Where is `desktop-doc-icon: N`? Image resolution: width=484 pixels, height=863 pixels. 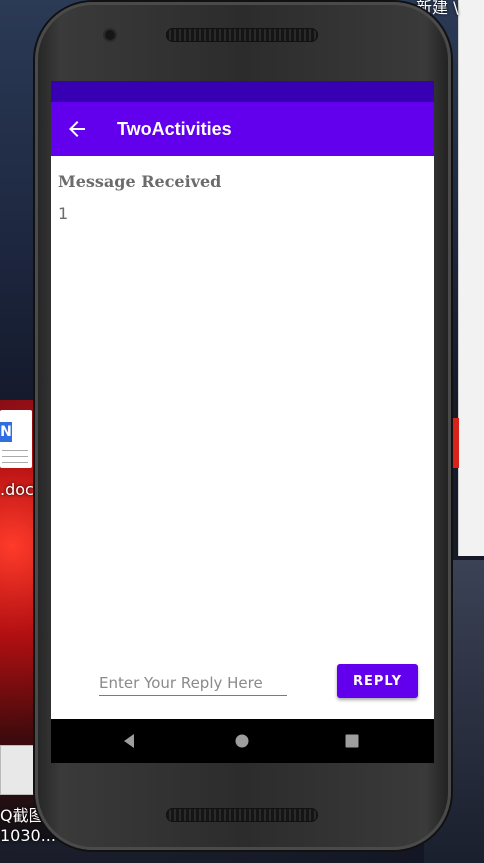
desktop-doc-icon: N is located at coordinates (16, 439).